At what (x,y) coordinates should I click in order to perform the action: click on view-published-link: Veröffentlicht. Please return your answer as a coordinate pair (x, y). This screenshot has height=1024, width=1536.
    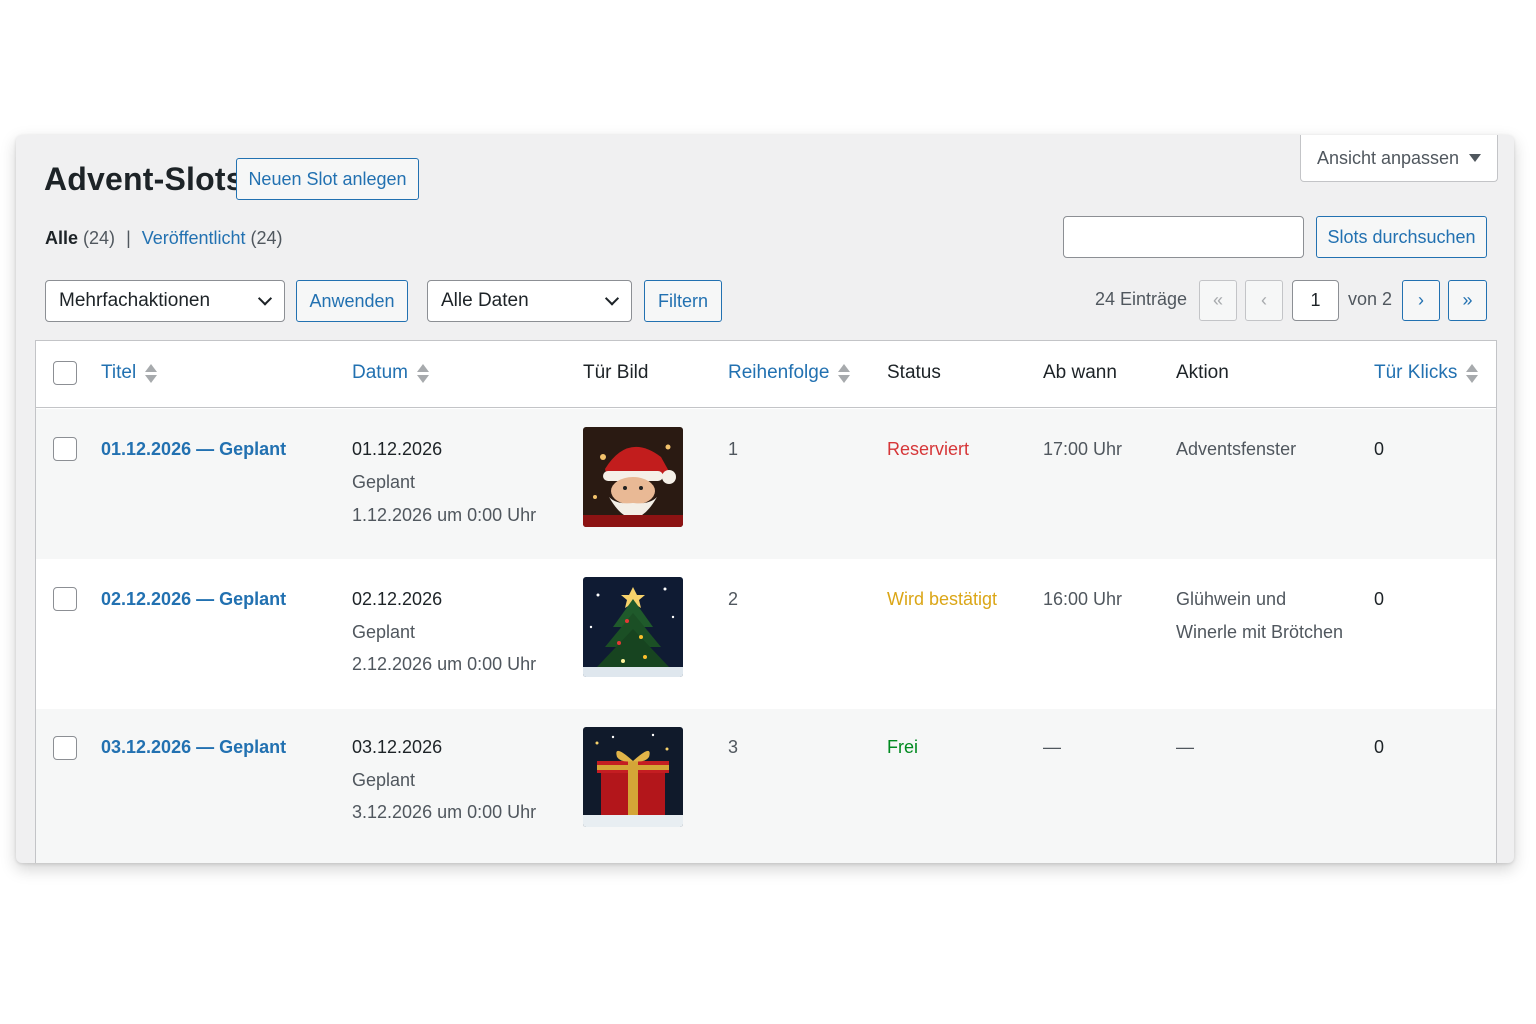
    Looking at the image, I should click on (194, 238).